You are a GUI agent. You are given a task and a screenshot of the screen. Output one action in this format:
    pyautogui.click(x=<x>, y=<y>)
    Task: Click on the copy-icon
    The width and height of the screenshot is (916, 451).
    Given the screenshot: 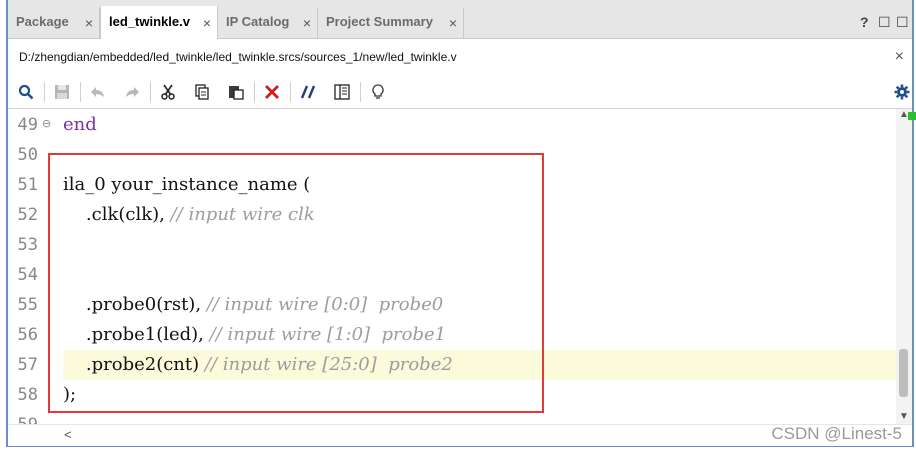 What is the action you would take?
    pyautogui.click(x=202, y=92)
    